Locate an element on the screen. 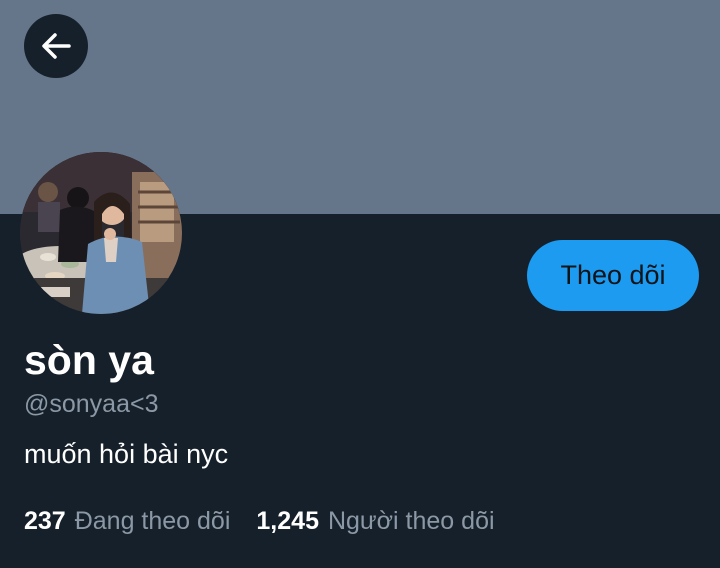 The width and height of the screenshot is (720, 568). following-count: 237 is located at coordinates (45, 521).